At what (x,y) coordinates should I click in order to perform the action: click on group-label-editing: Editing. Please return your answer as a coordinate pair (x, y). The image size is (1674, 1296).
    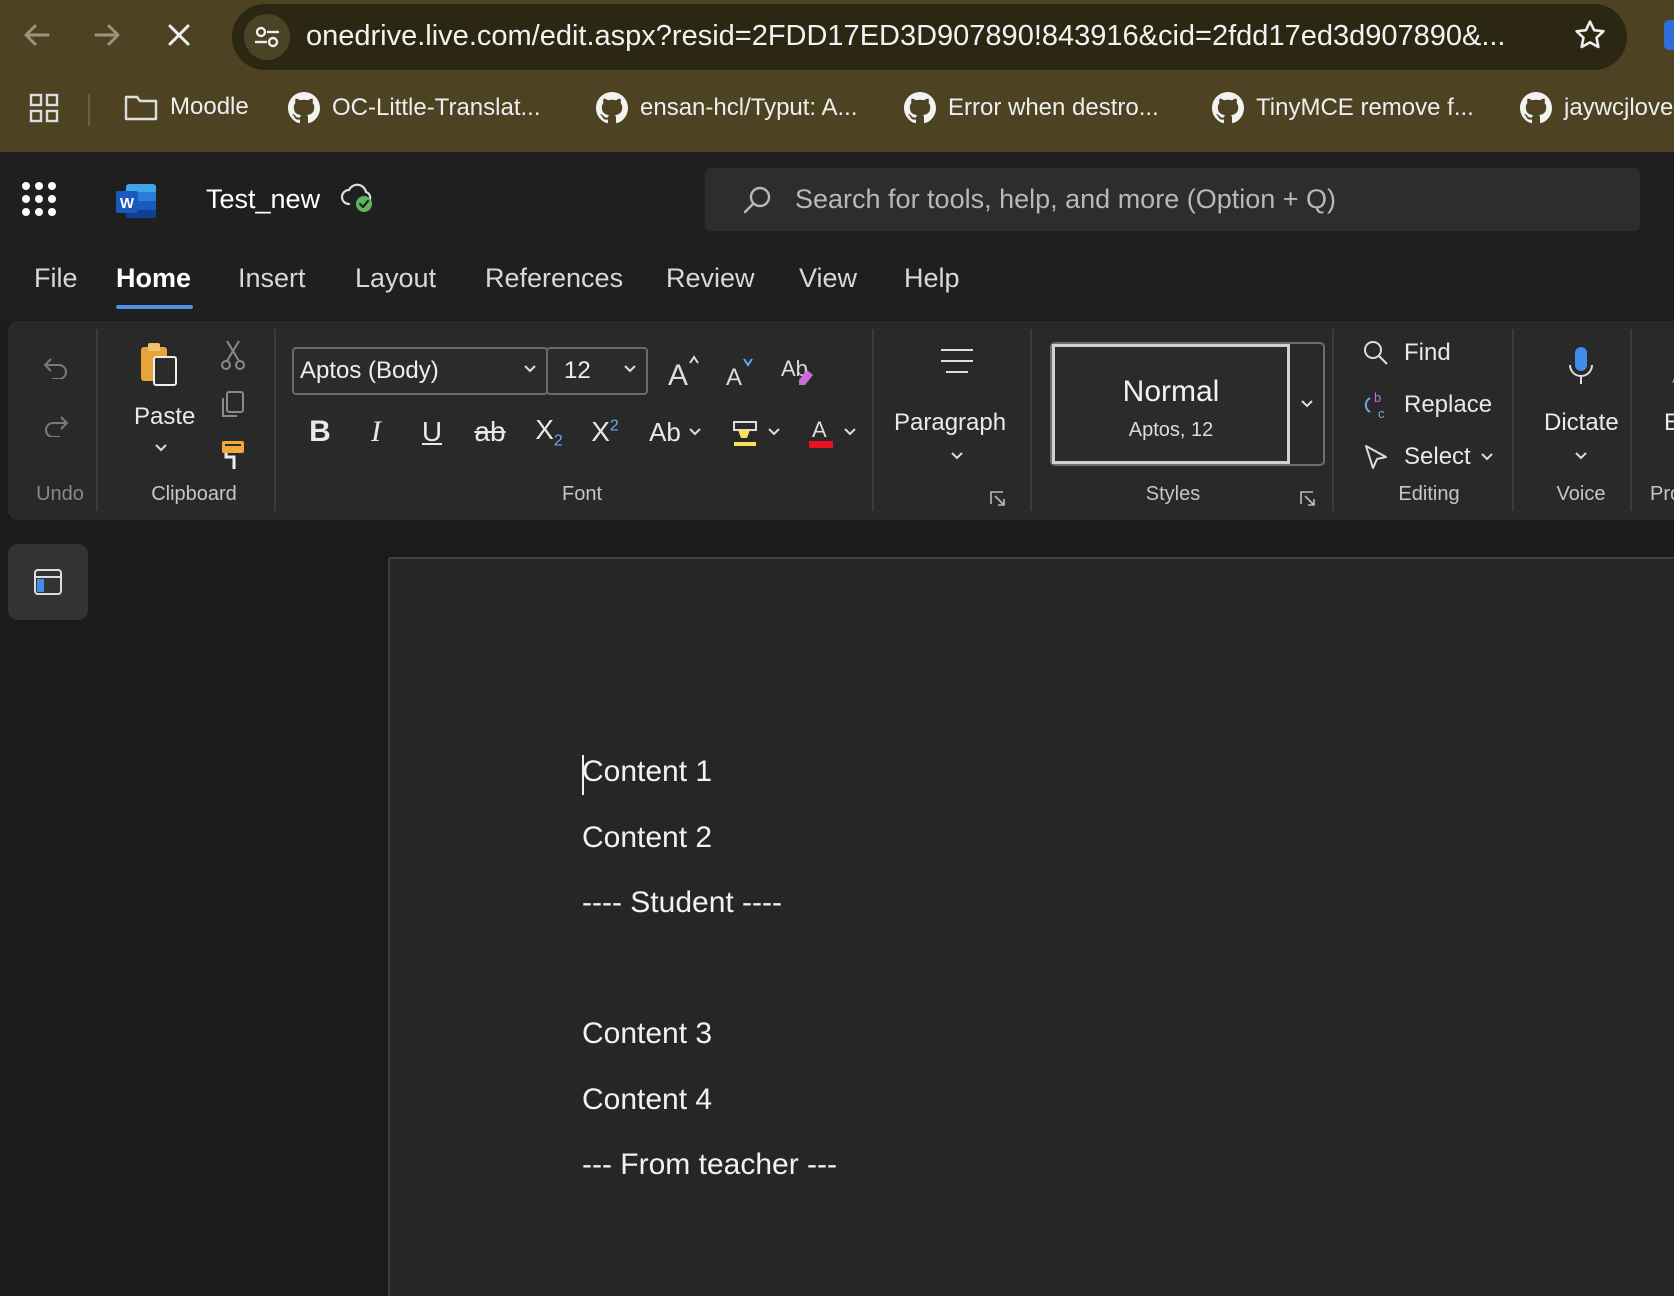
    Looking at the image, I should click on (1429, 494).